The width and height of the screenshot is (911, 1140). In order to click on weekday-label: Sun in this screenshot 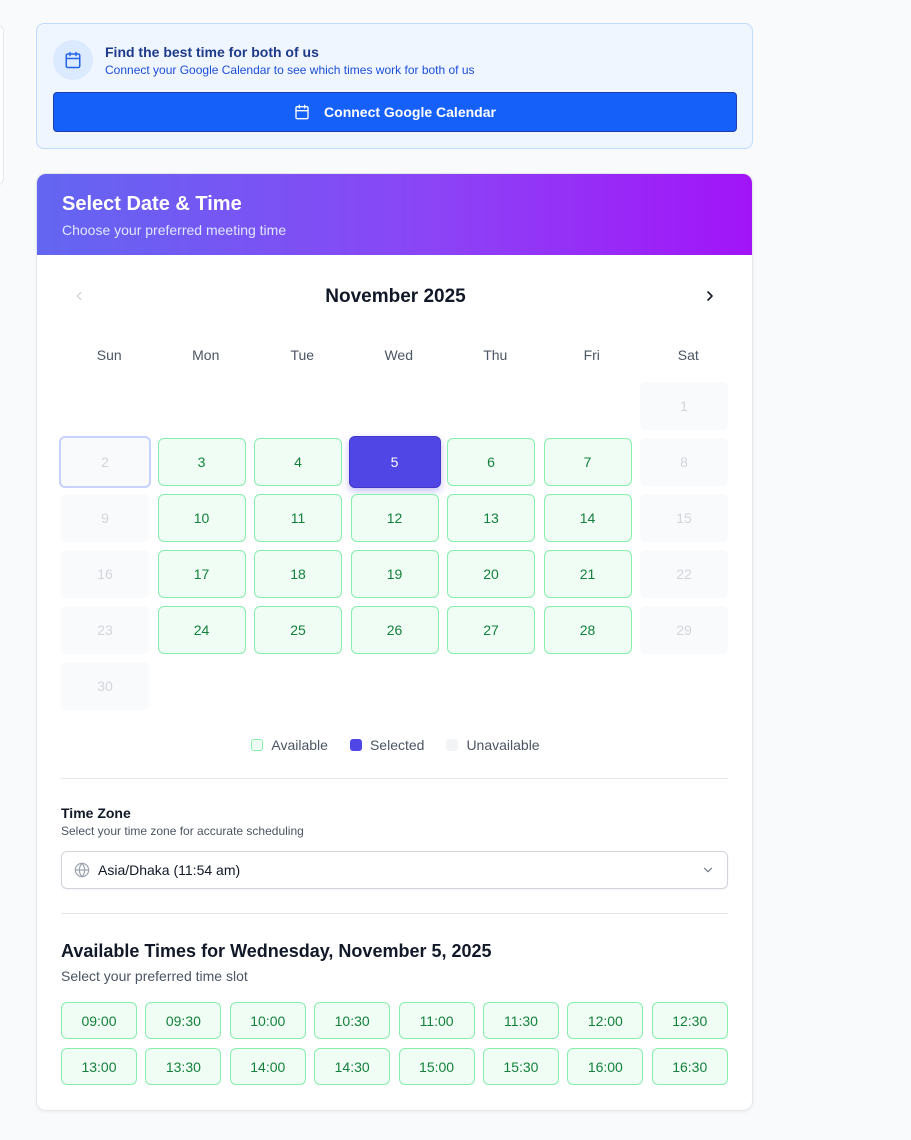, I will do `click(109, 355)`.